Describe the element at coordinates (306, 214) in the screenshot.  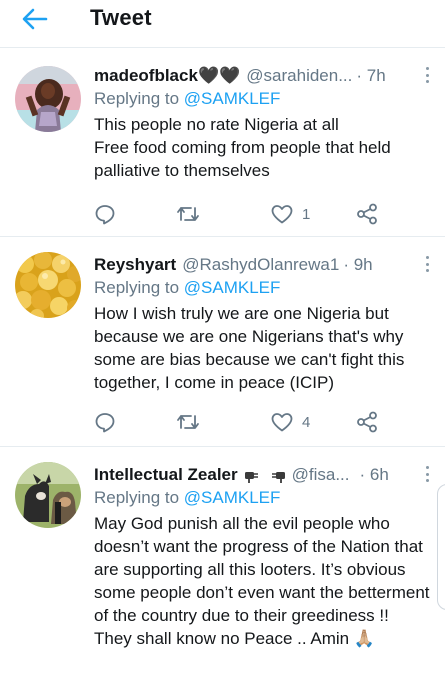
I see `like-count: 1` at that location.